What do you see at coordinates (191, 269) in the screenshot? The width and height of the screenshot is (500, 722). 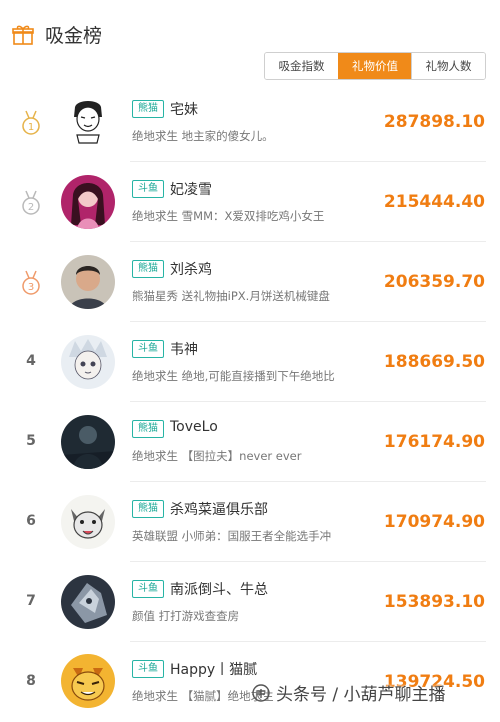 I see `streamer-name: 刘杀鸡` at bounding box center [191, 269].